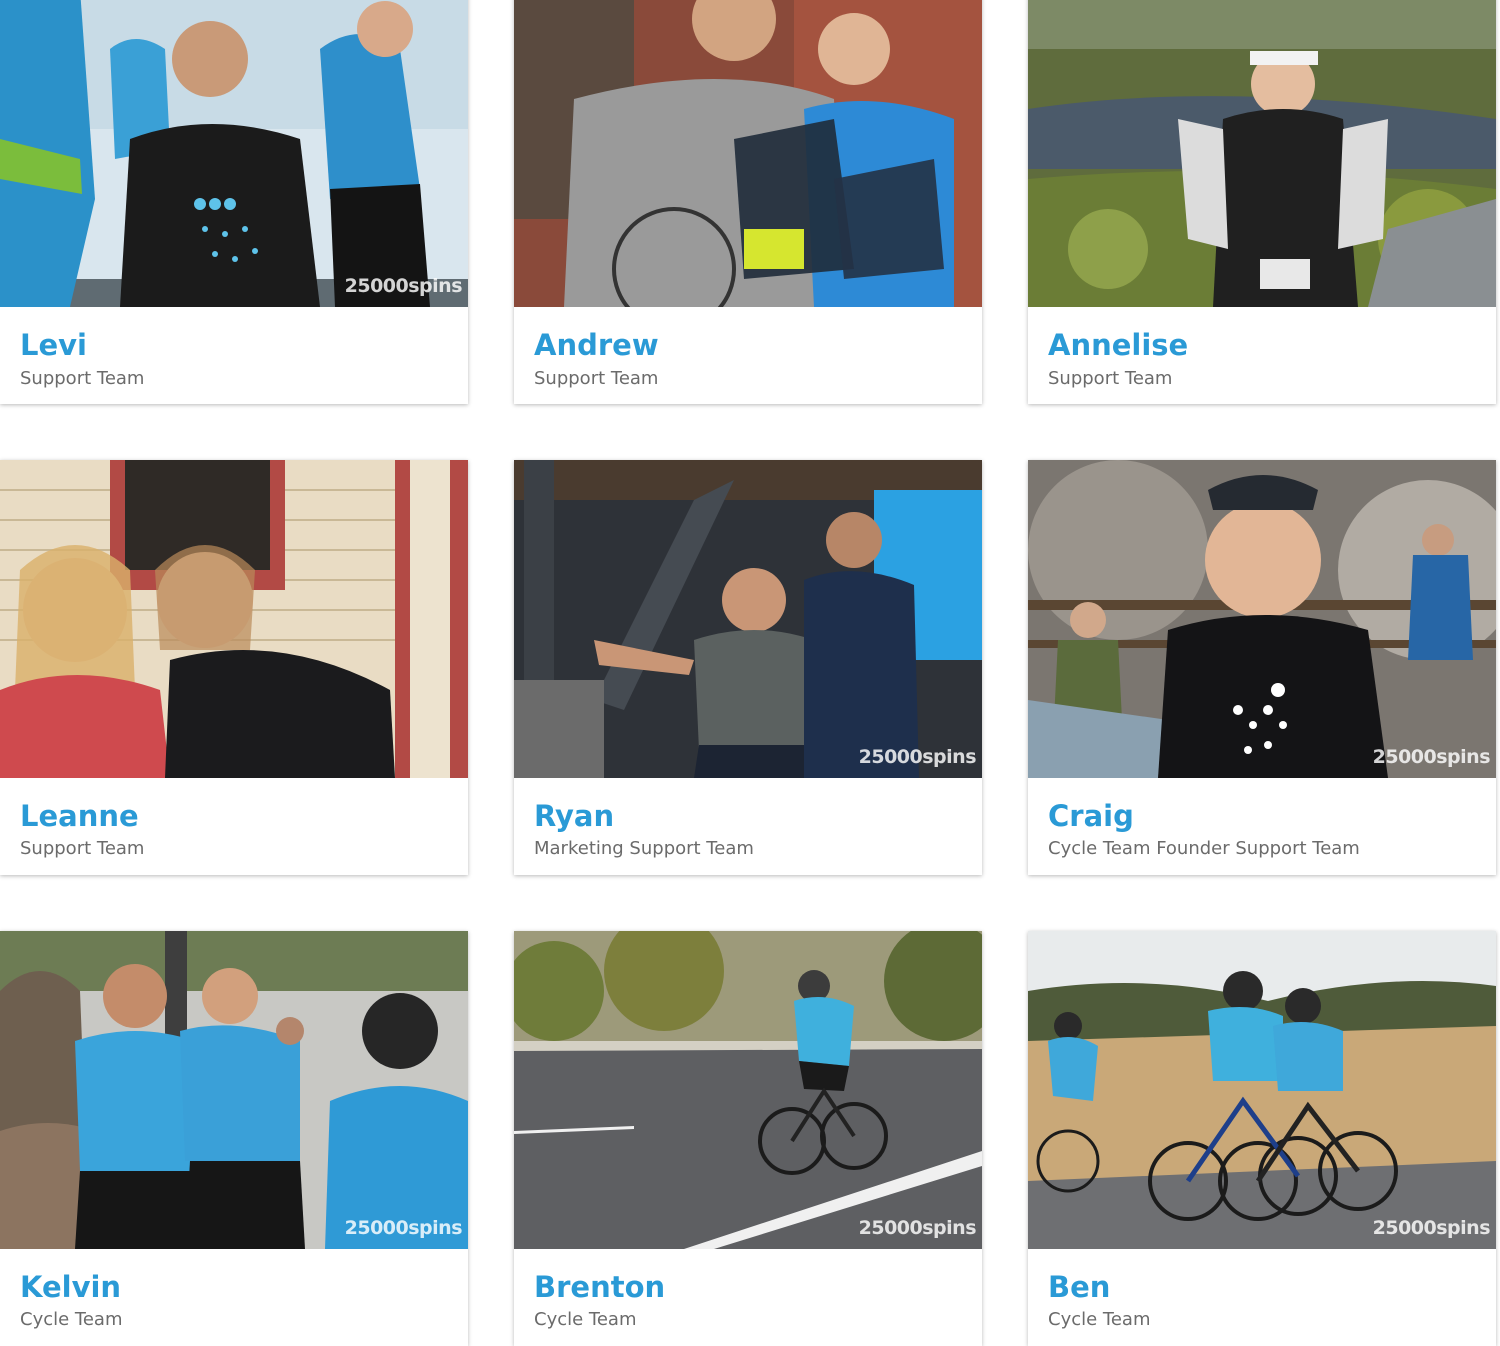 This screenshot has height=1346, width=1500. What do you see at coordinates (1079, 1287) in the screenshot?
I see `team-member-name: Ben` at bounding box center [1079, 1287].